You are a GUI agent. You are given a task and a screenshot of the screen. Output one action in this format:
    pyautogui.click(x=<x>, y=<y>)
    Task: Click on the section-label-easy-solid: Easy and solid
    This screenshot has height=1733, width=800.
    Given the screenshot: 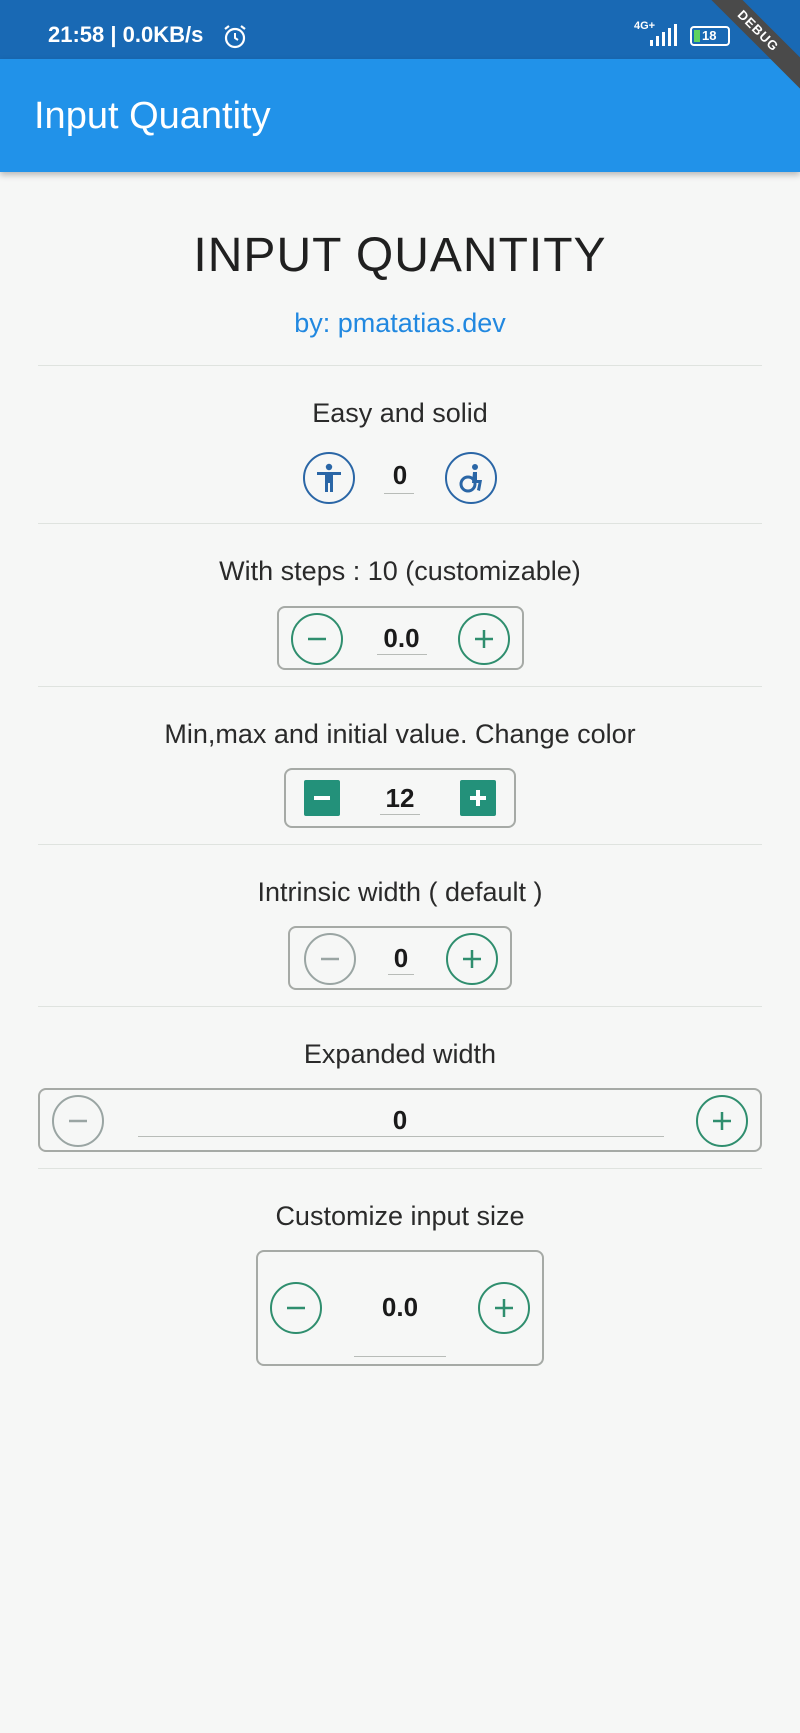 What is the action you would take?
    pyautogui.click(x=400, y=413)
    